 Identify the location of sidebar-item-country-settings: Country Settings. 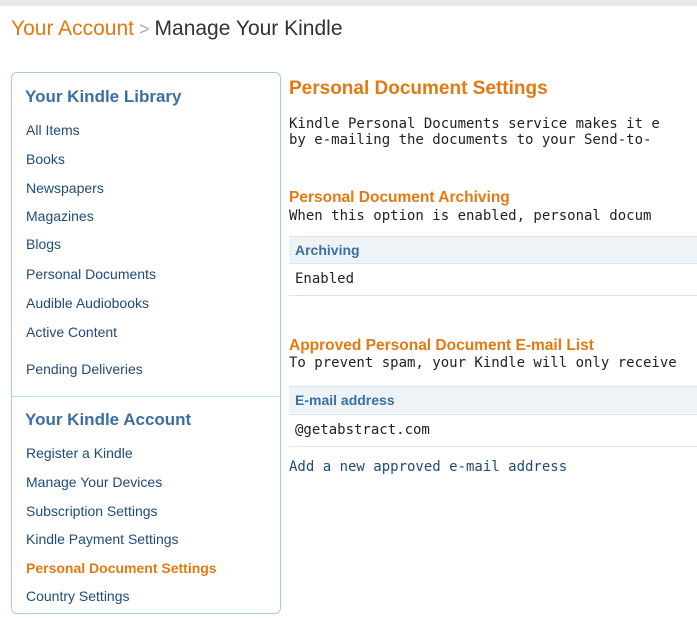
(78, 596).